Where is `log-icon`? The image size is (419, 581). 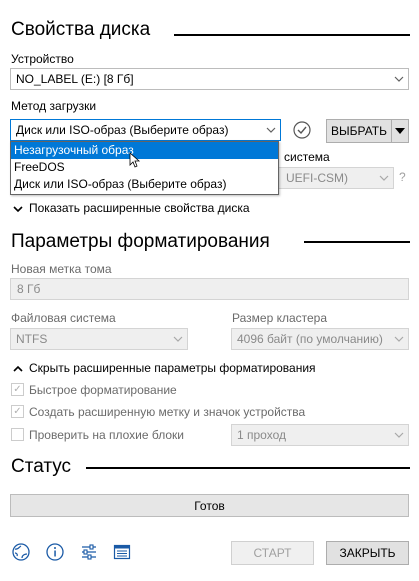 log-icon is located at coordinates (122, 552).